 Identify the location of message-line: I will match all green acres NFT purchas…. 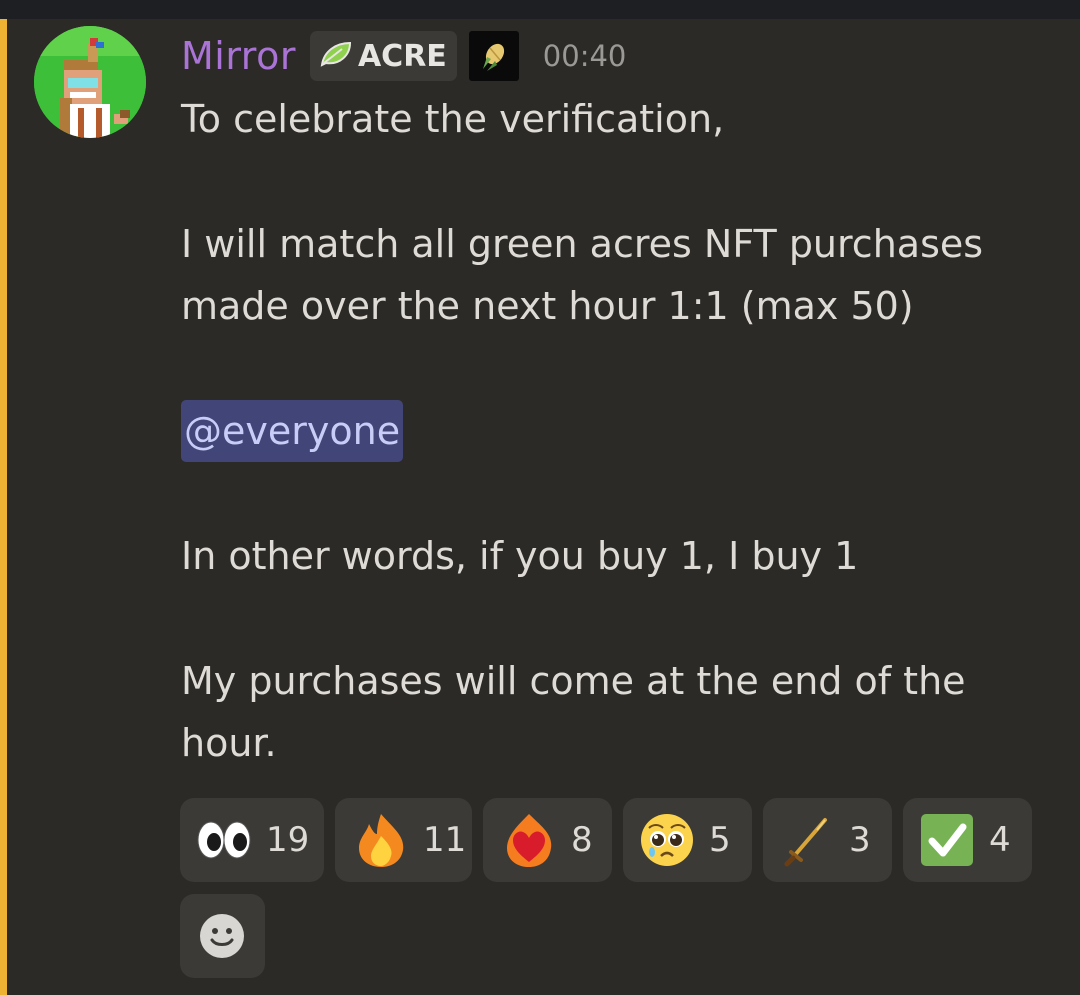
(582, 275).